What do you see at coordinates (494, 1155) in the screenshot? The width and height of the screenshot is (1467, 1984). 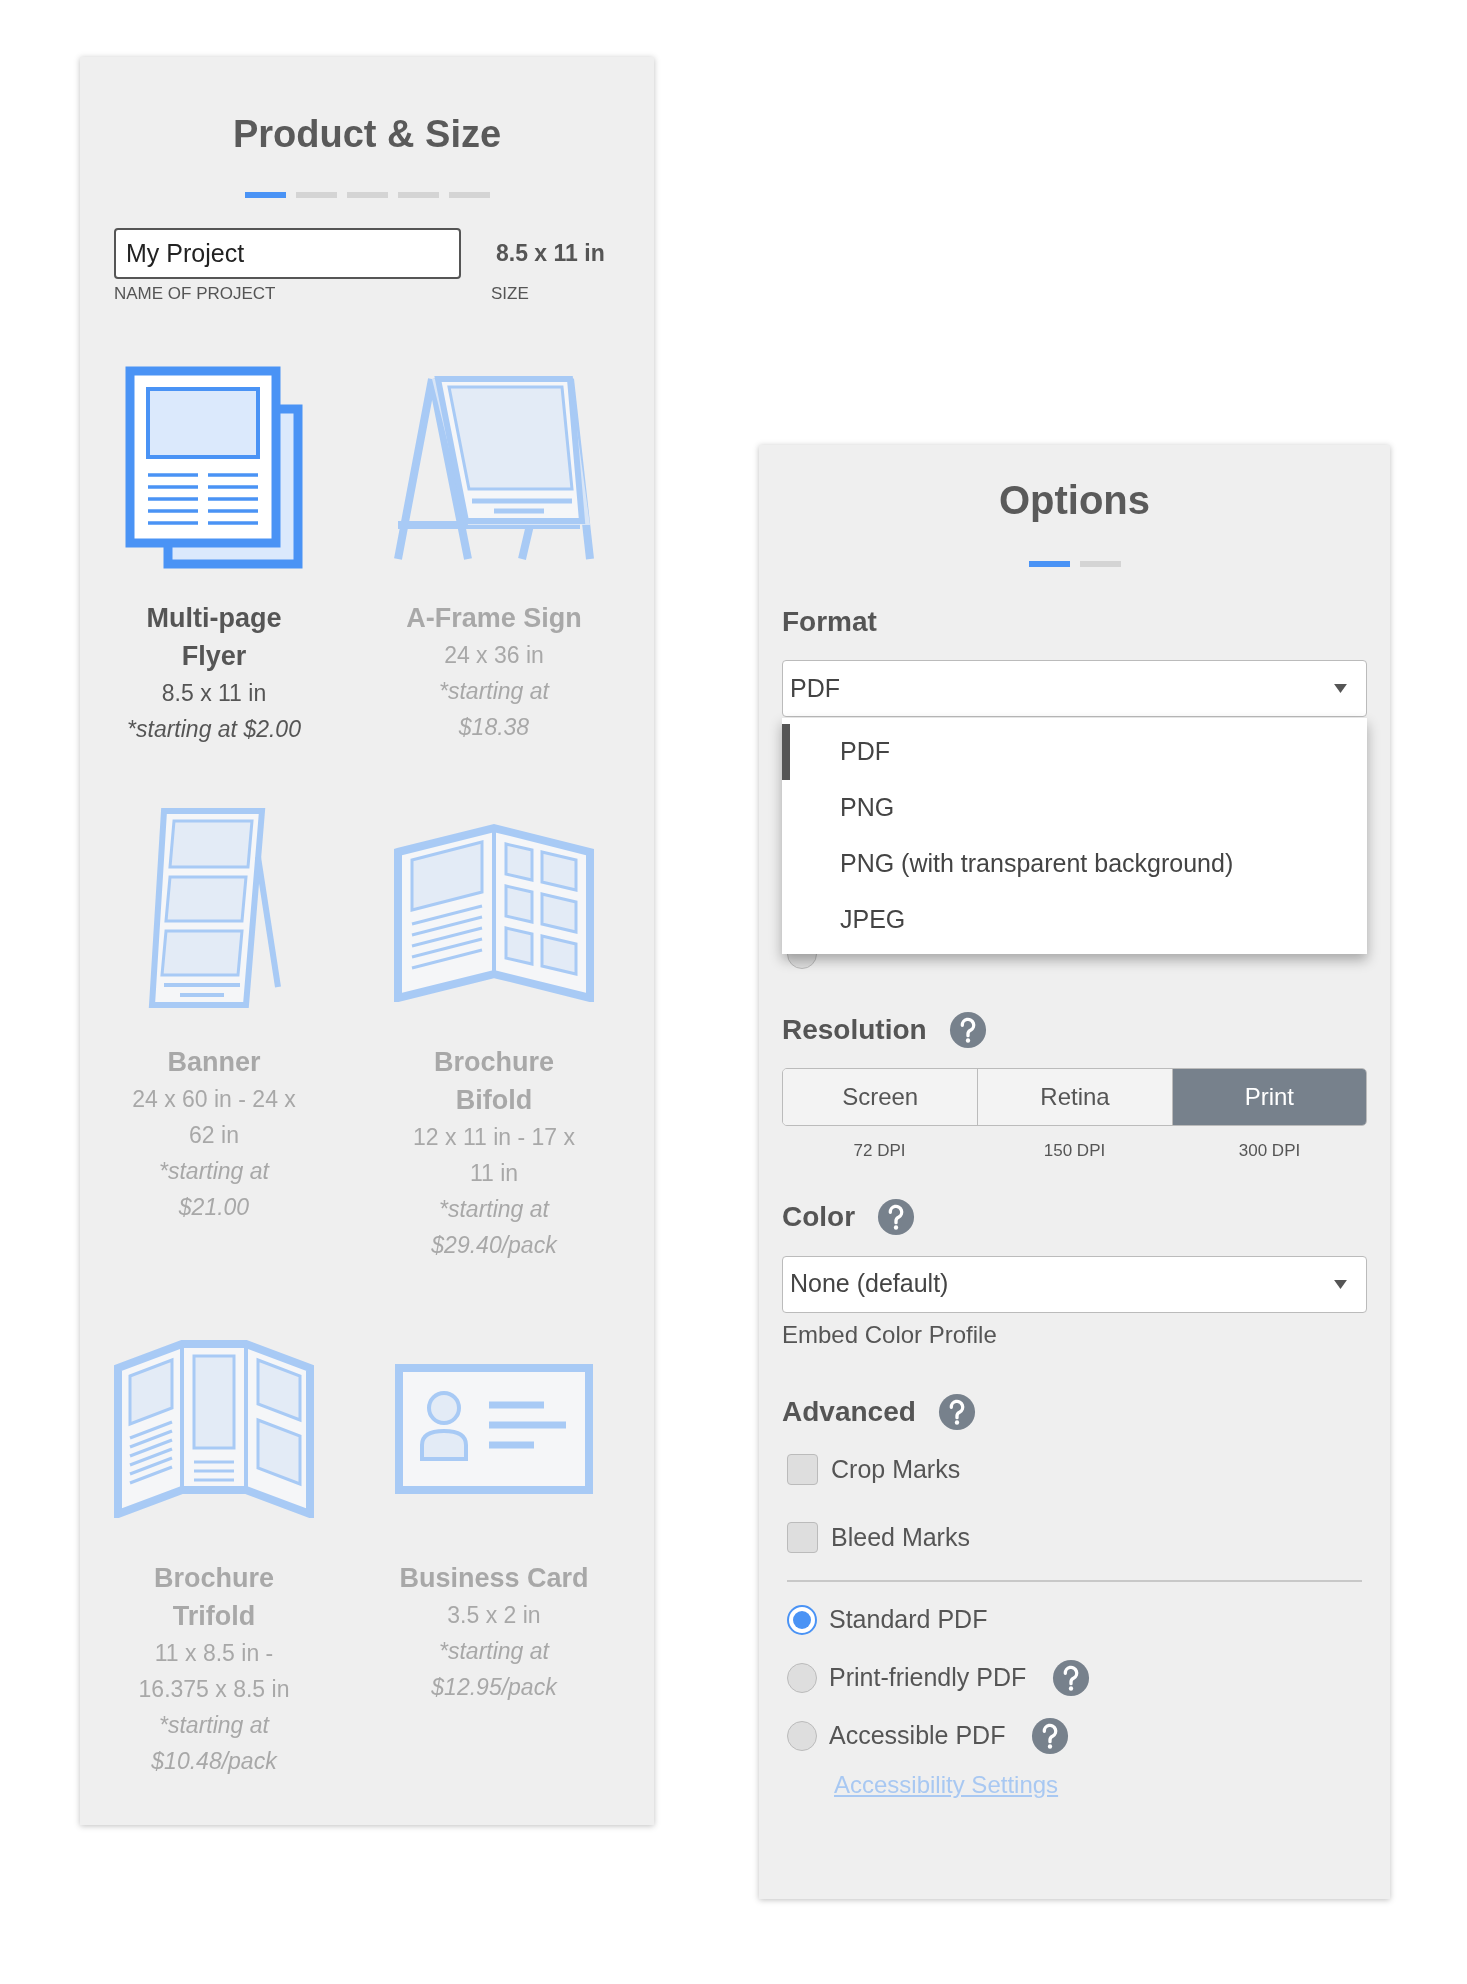 I see `product-size: 12 x 11 in - 17 x 11 in` at bounding box center [494, 1155].